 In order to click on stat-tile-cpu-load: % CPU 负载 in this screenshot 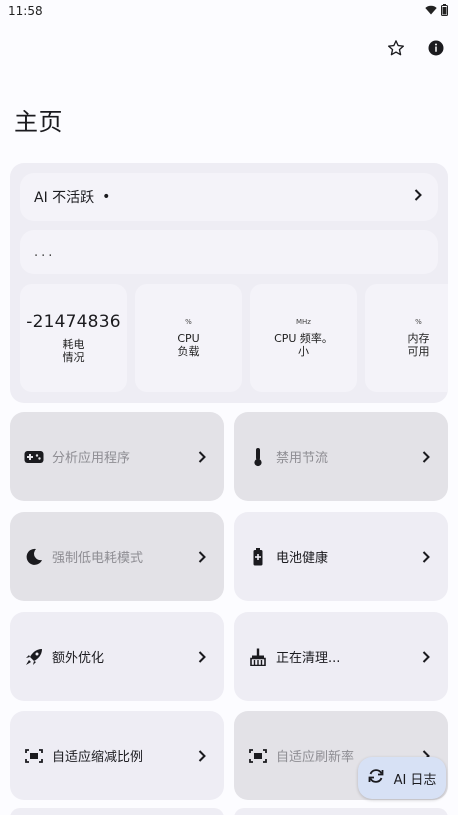, I will do `click(188, 338)`.